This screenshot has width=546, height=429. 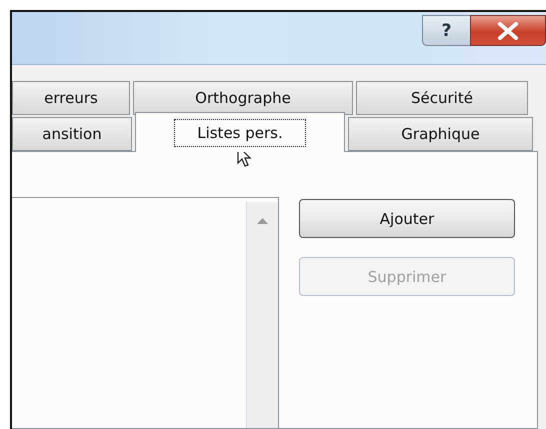 What do you see at coordinates (407, 218) in the screenshot?
I see `action-button: Ajouter` at bounding box center [407, 218].